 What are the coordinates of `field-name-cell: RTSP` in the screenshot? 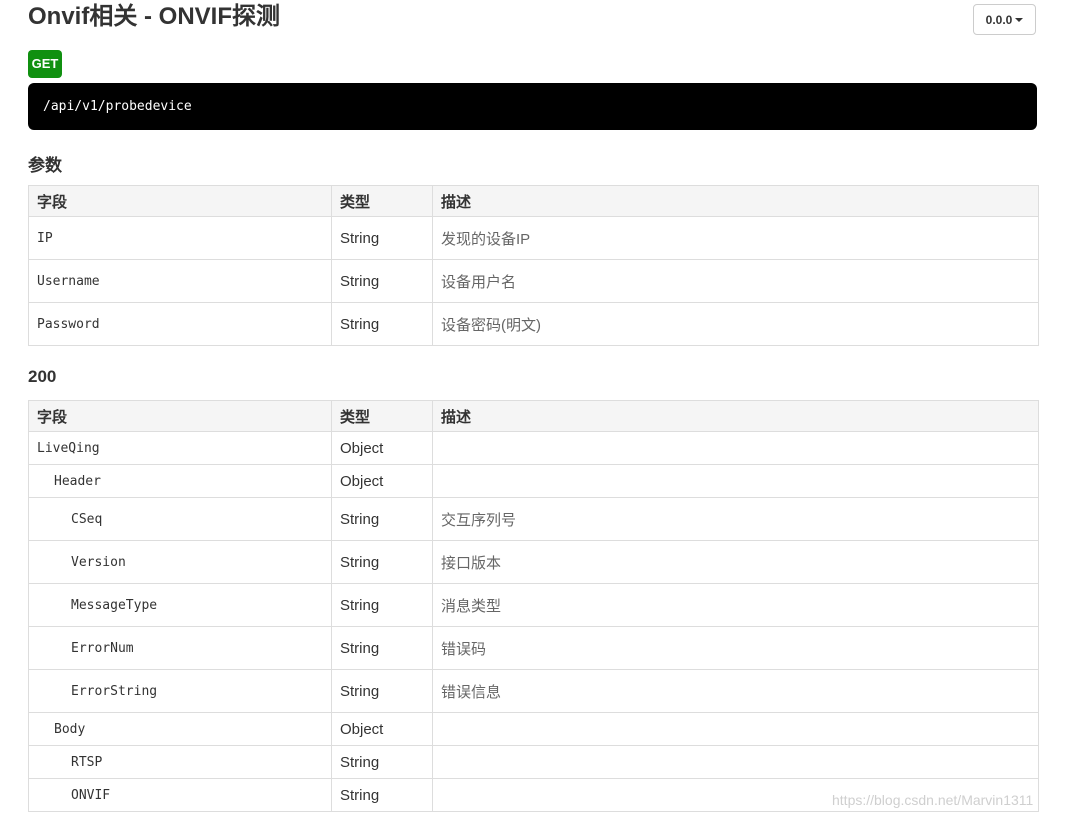 It's located at (180, 762).